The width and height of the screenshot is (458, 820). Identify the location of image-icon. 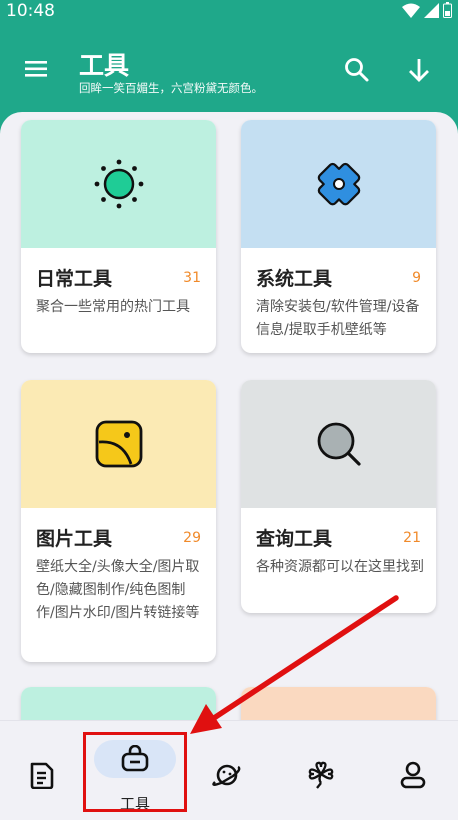
(118, 444).